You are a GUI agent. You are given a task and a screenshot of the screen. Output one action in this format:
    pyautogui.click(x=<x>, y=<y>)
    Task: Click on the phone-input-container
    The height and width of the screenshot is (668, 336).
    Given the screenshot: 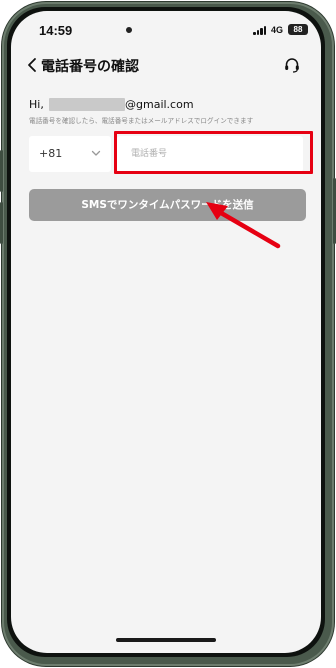 What is the action you would take?
    pyautogui.click(x=210, y=154)
    